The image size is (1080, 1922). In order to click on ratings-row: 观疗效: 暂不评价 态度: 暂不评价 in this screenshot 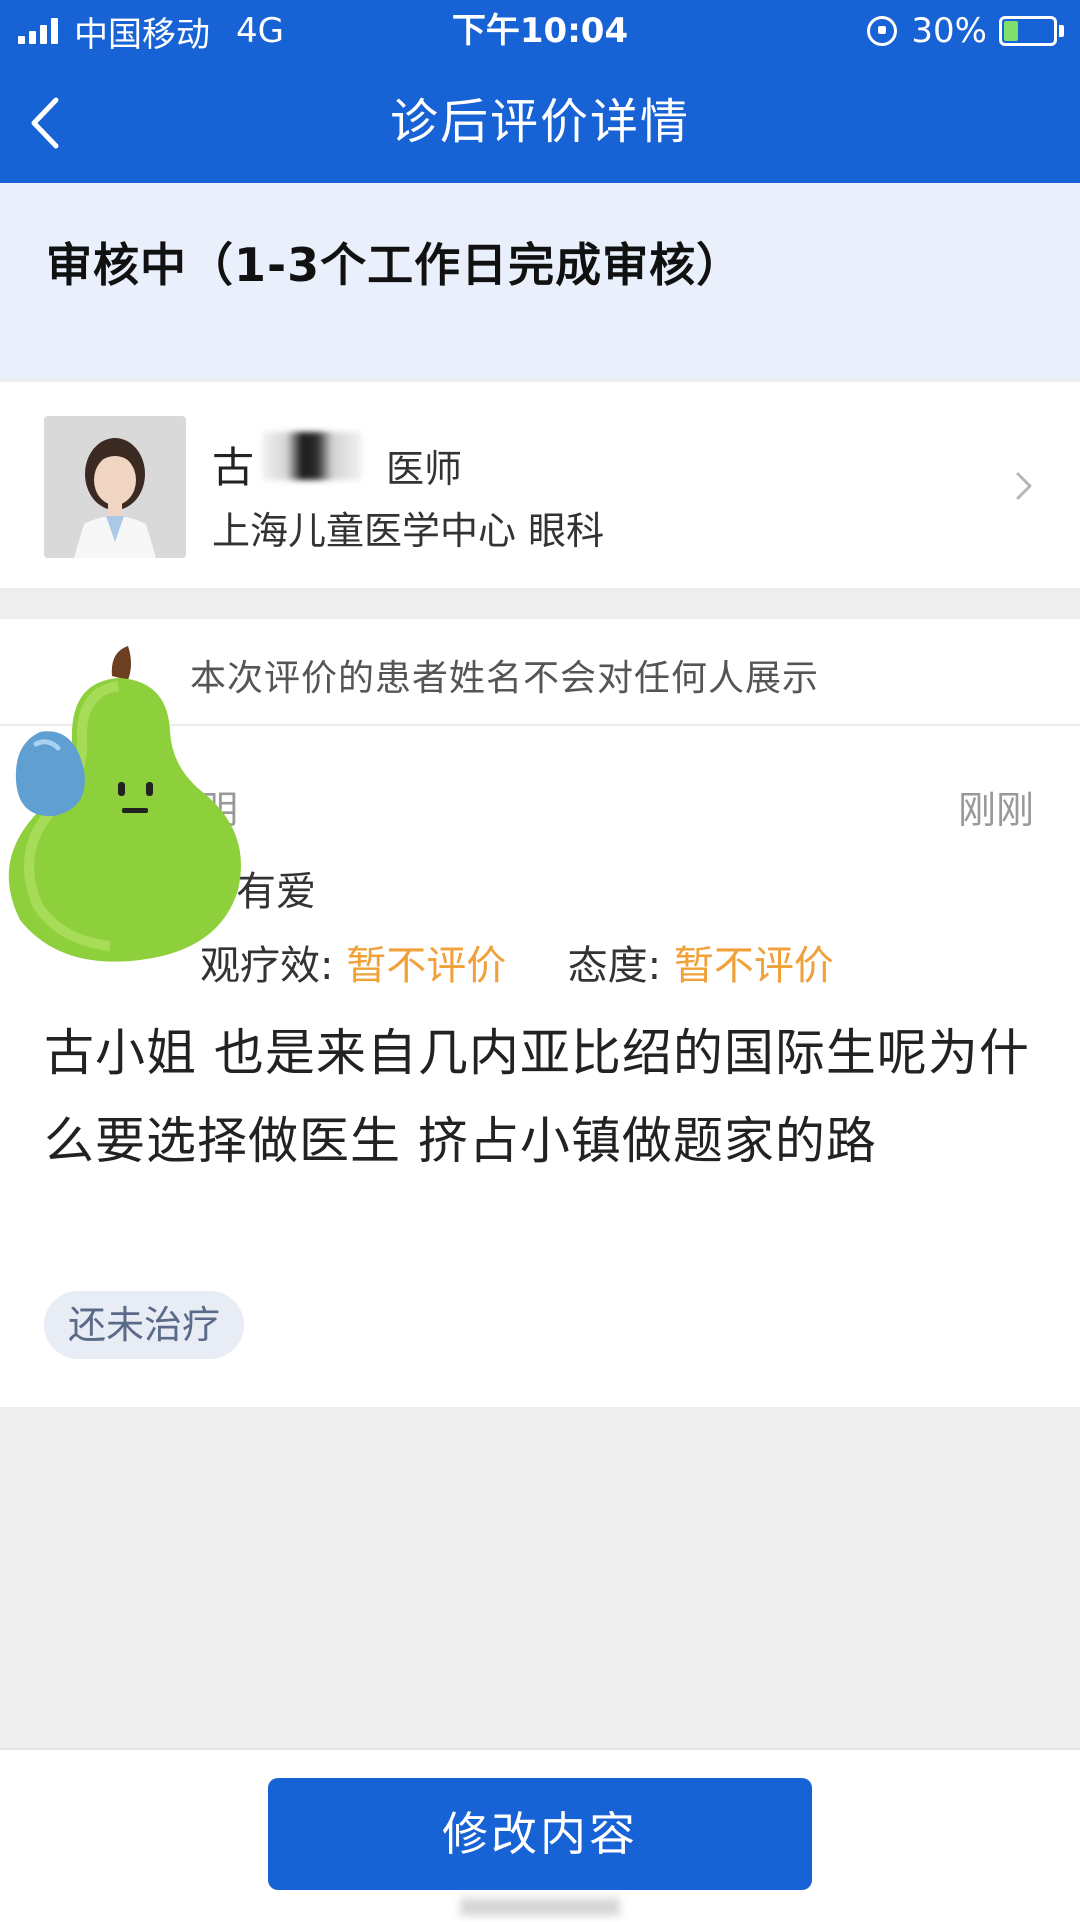, I will do `click(517, 962)`.